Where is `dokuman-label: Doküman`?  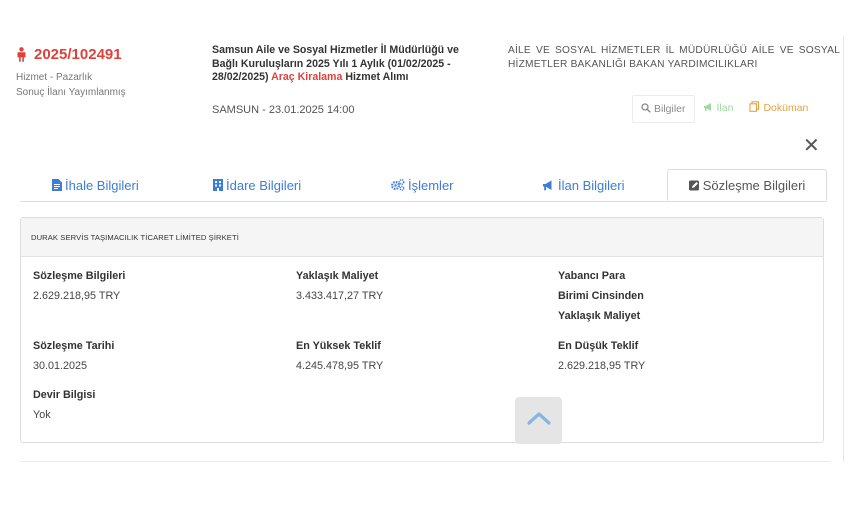 dokuman-label: Doküman is located at coordinates (786, 108).